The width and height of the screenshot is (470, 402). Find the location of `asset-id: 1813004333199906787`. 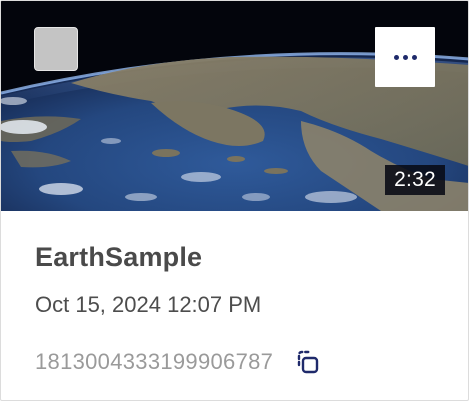

asset-id: 1813004333199906787 is located at coordinates (154, 361).